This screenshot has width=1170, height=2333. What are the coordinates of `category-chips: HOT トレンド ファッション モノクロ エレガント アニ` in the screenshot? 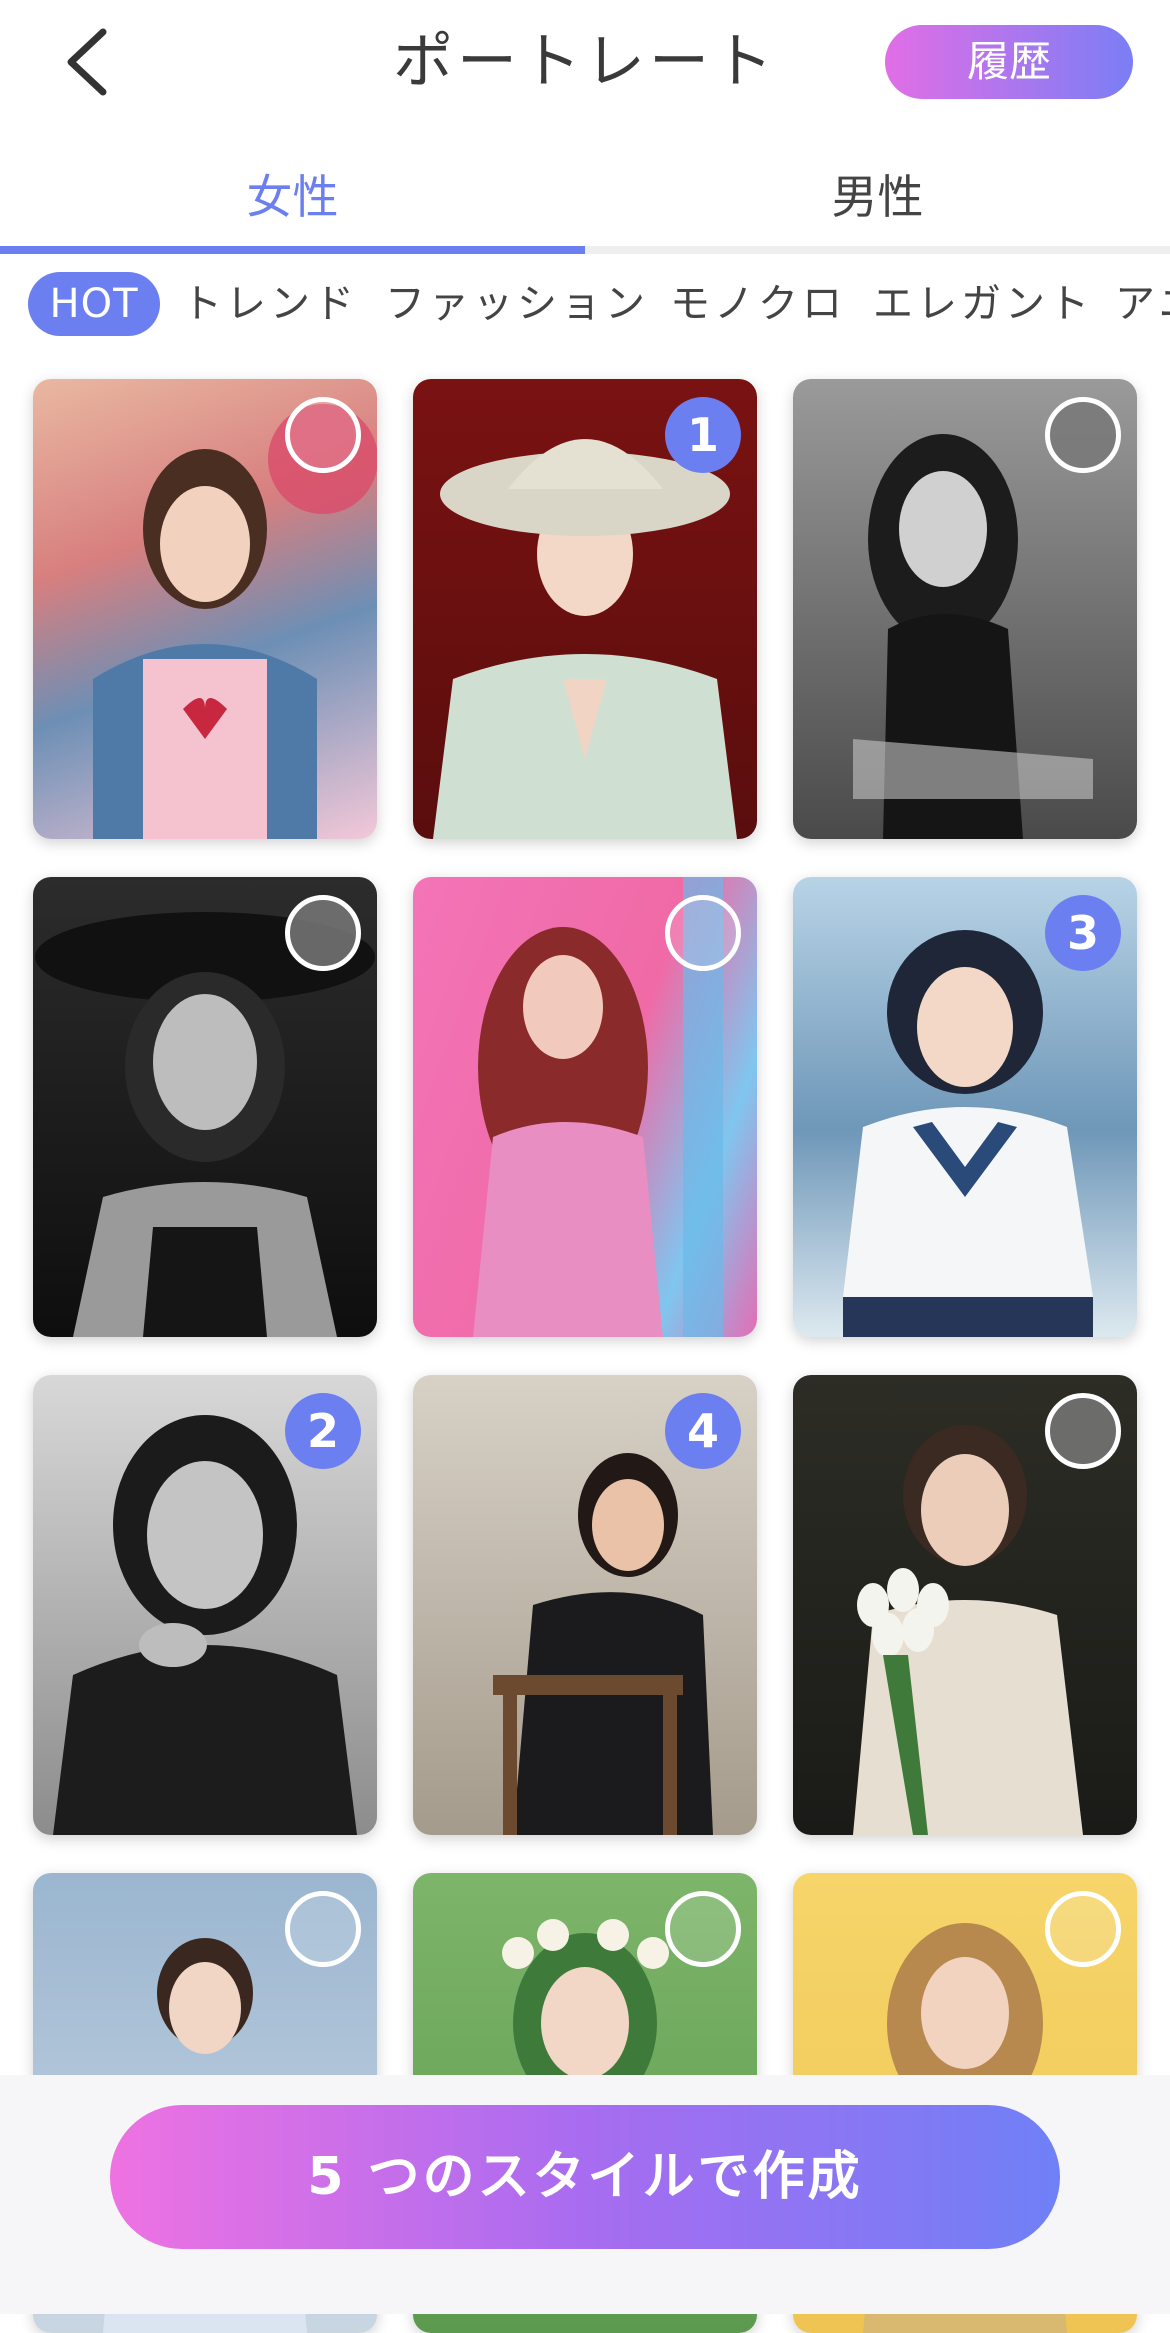 It's located at (585, 306).